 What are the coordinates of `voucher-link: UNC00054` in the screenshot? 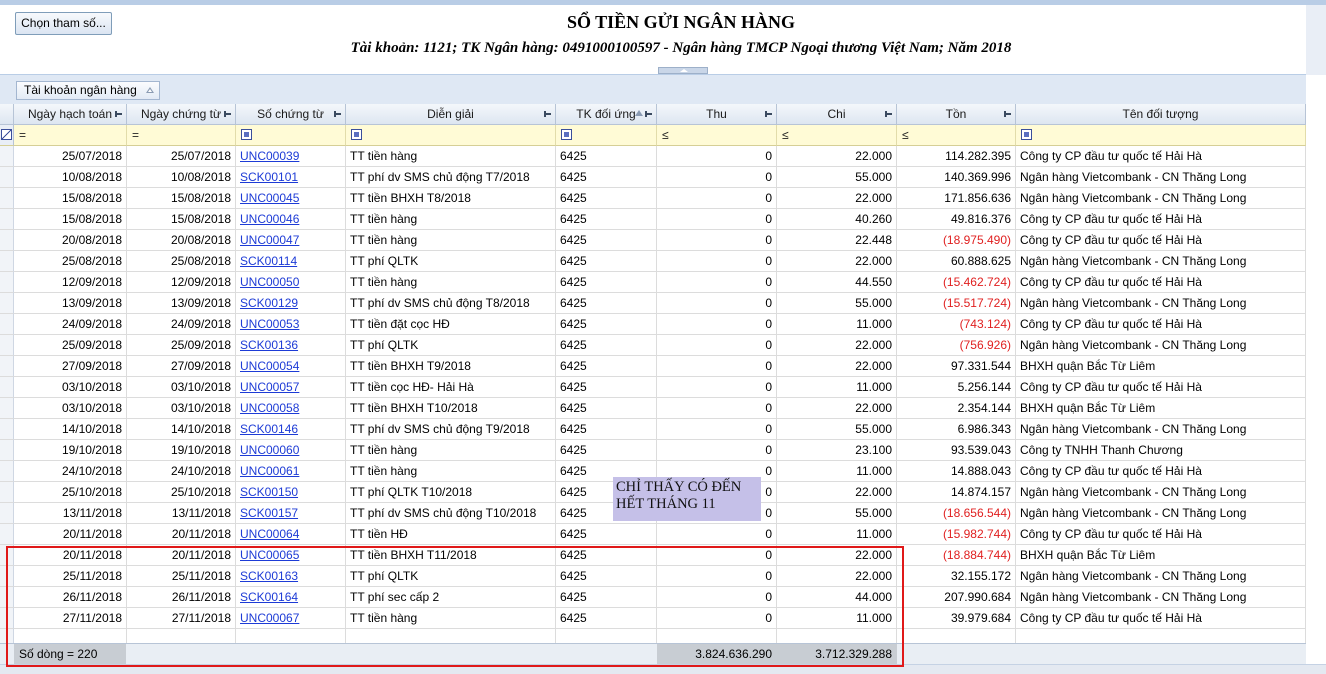 It's located at (269, 366).